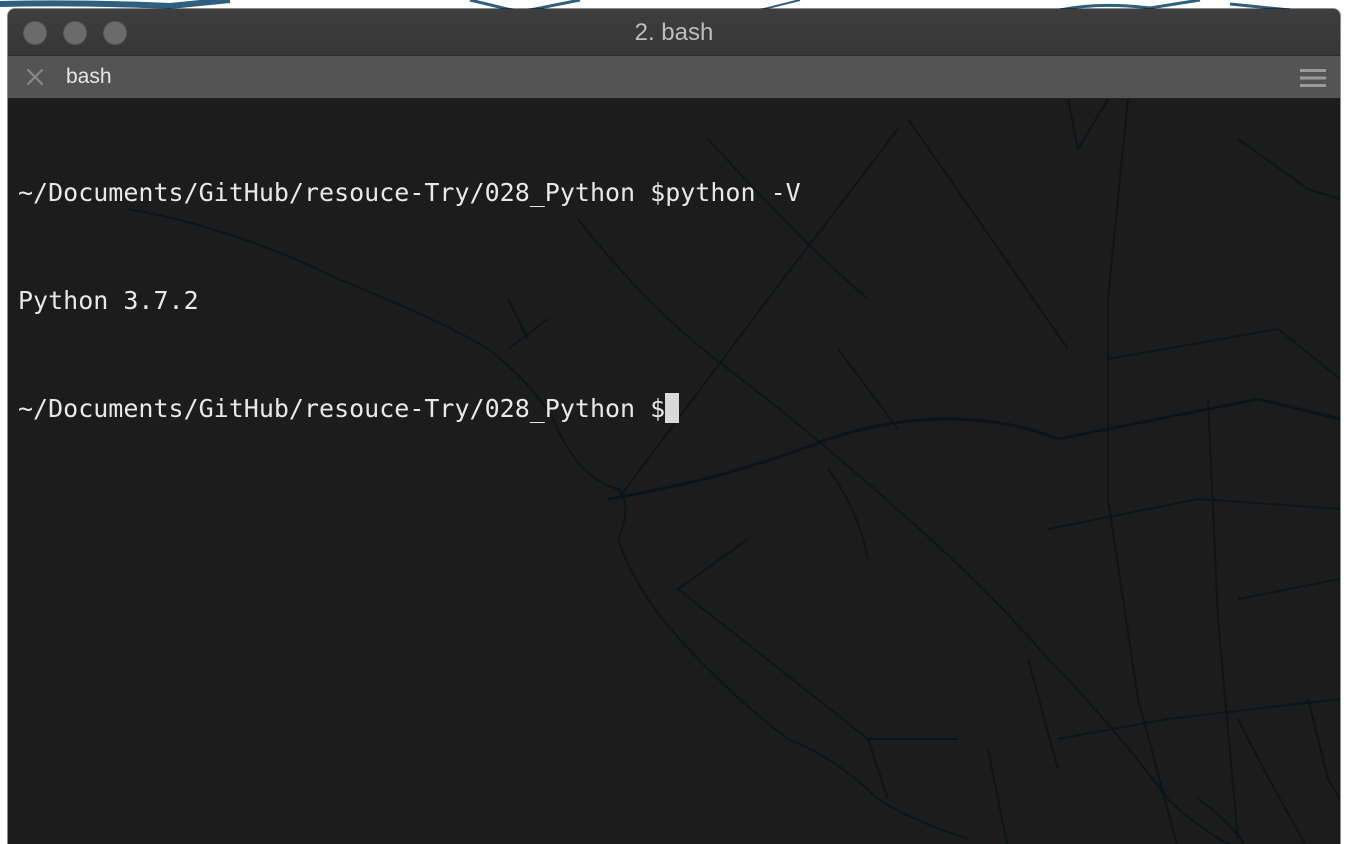  What do you see at coordinates (35, 77) in the screenshot?
I see `close-x-icon` at bounding box center [35, 77].